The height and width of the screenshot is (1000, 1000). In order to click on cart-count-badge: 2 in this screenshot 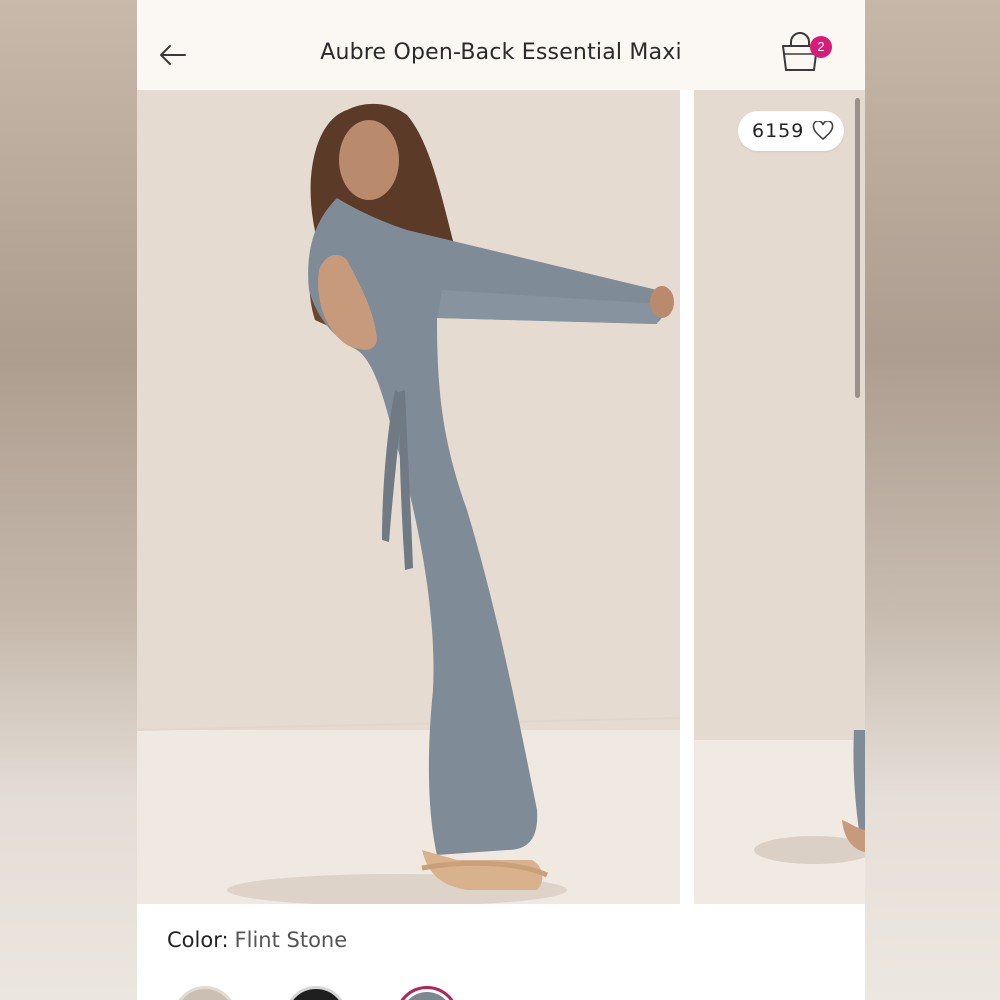, I will do `click(821, 47)`.